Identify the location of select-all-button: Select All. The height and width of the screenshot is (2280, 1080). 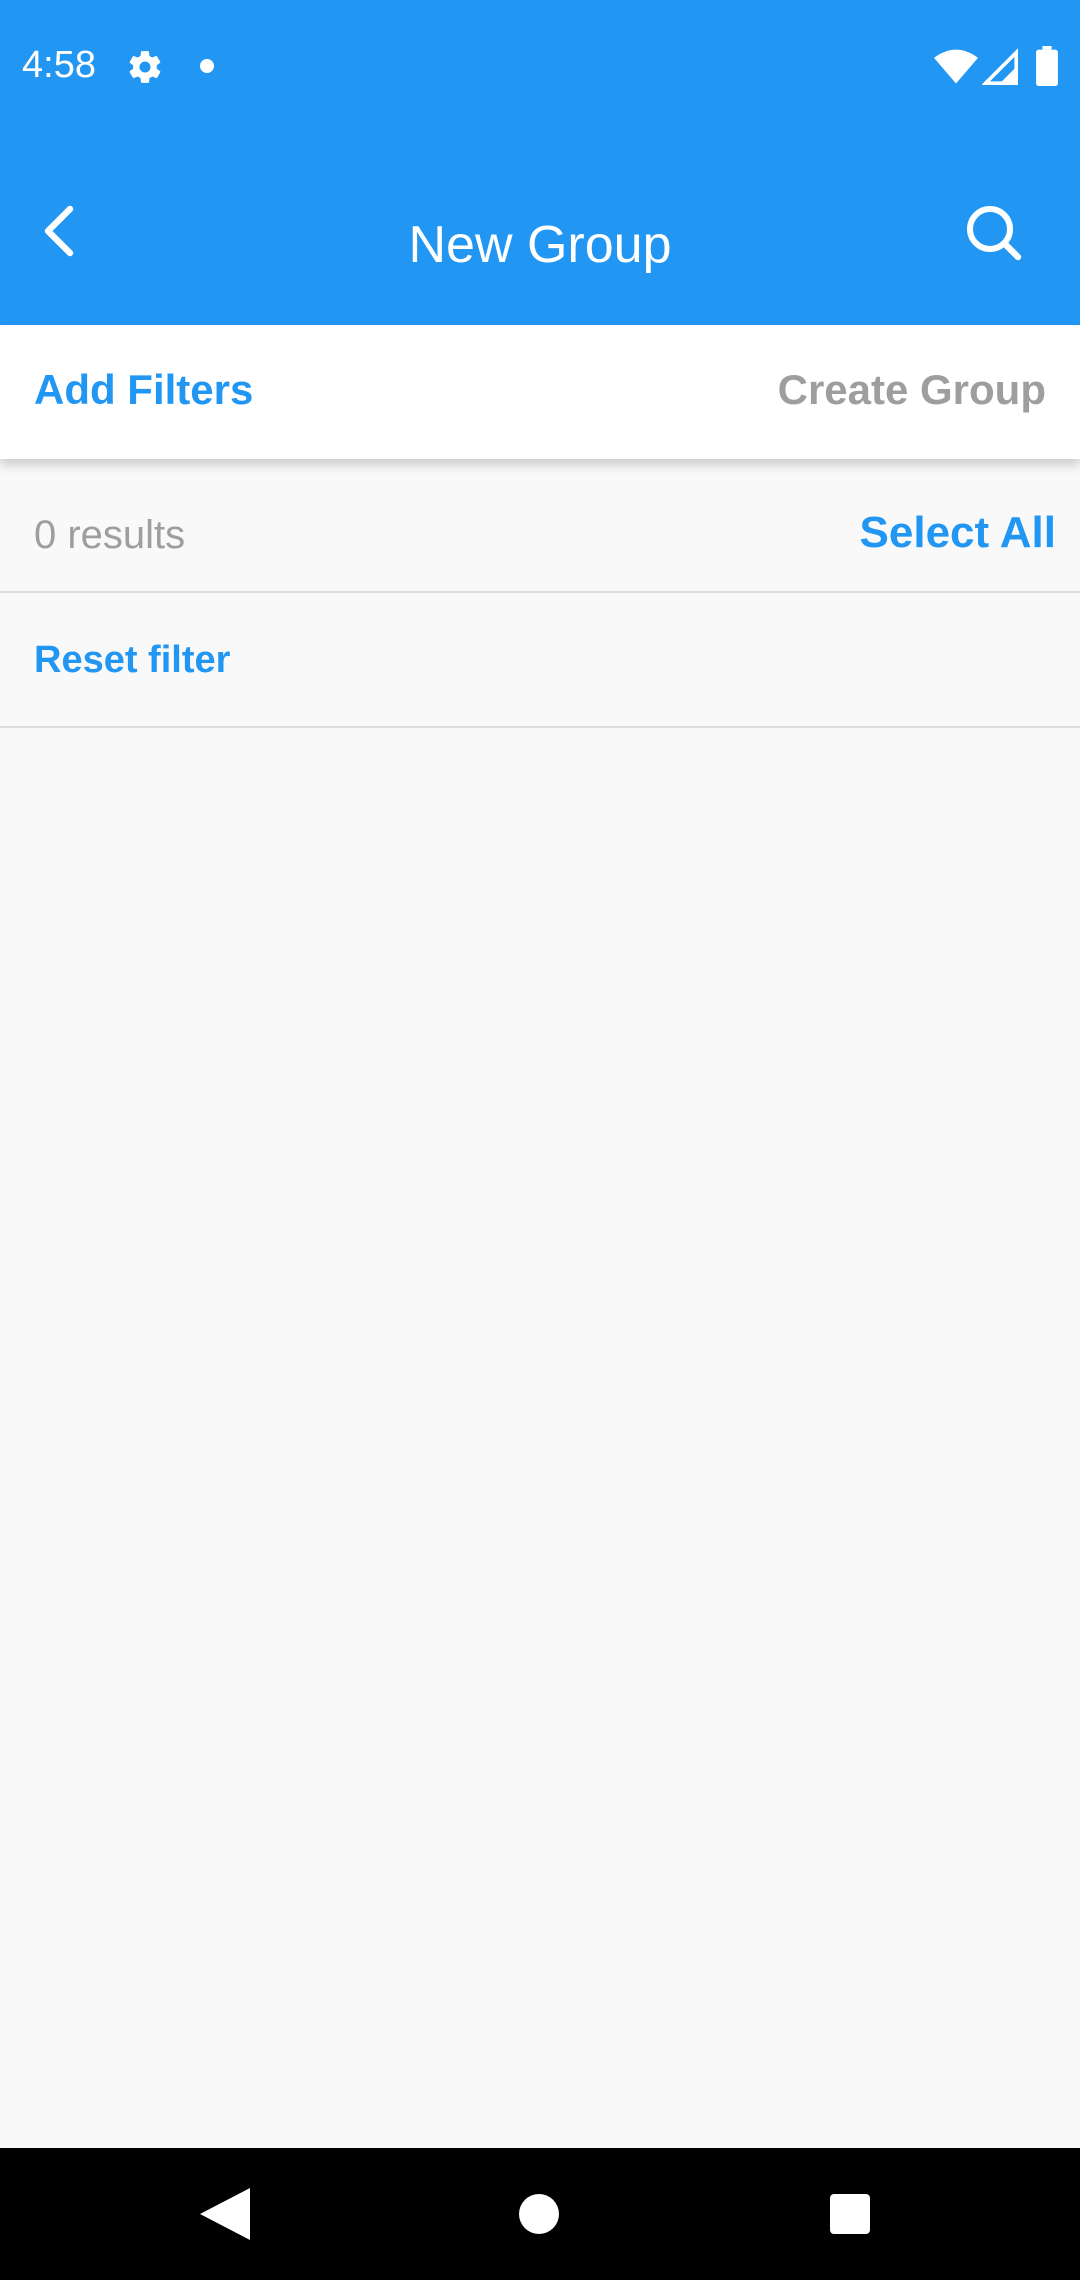
(958, 533).